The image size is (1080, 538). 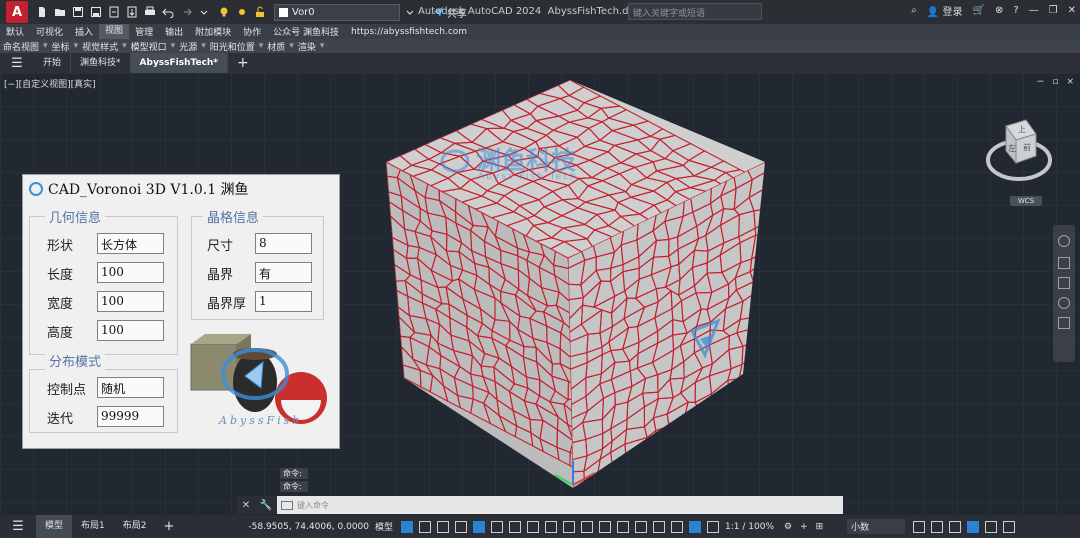 What do you see at coordinates (479, 526) in the screenshot?
I see `ortho-toggle-icon` at bounding box center [479, 526].